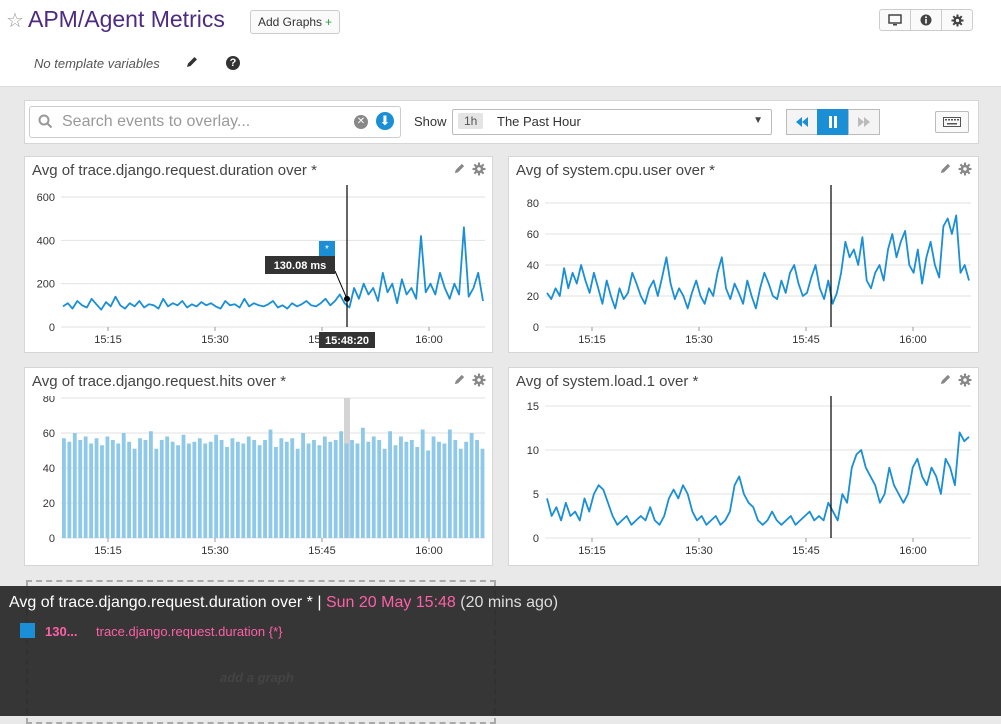 Image resolution: width=1001 pixels, height=724 pixels. I want to click on event-marker-label: *, so click(327, 249).